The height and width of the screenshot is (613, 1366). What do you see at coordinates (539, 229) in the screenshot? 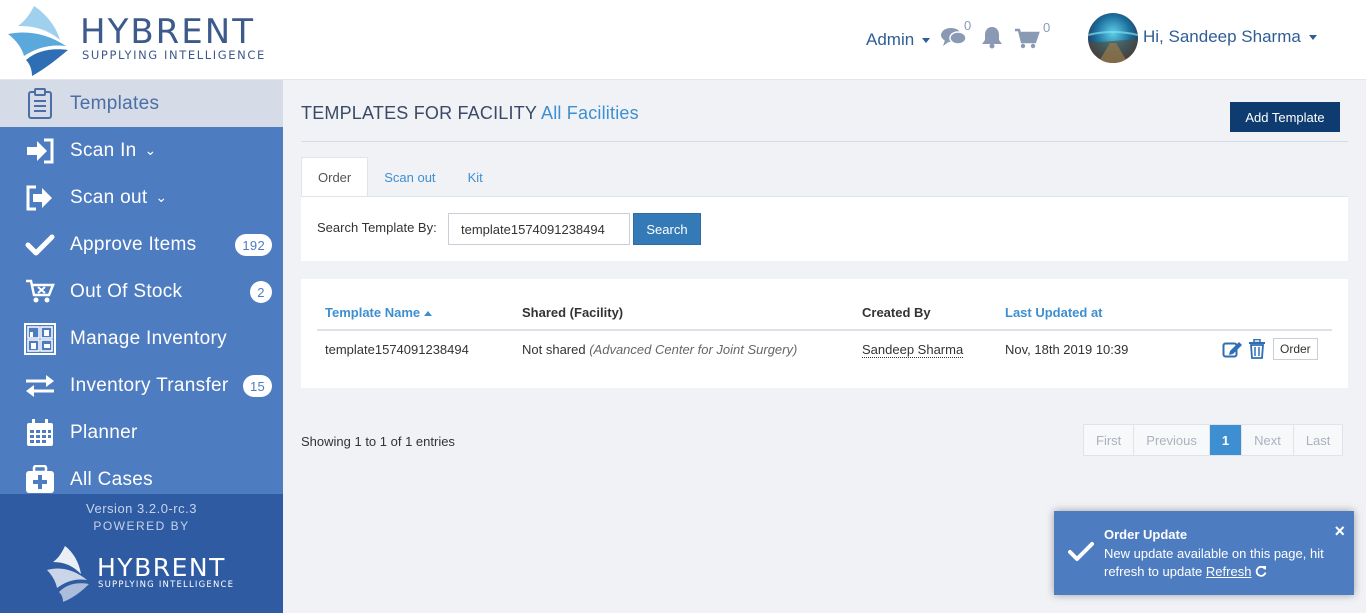
I see `search-input` at bounding box center [539, 229].